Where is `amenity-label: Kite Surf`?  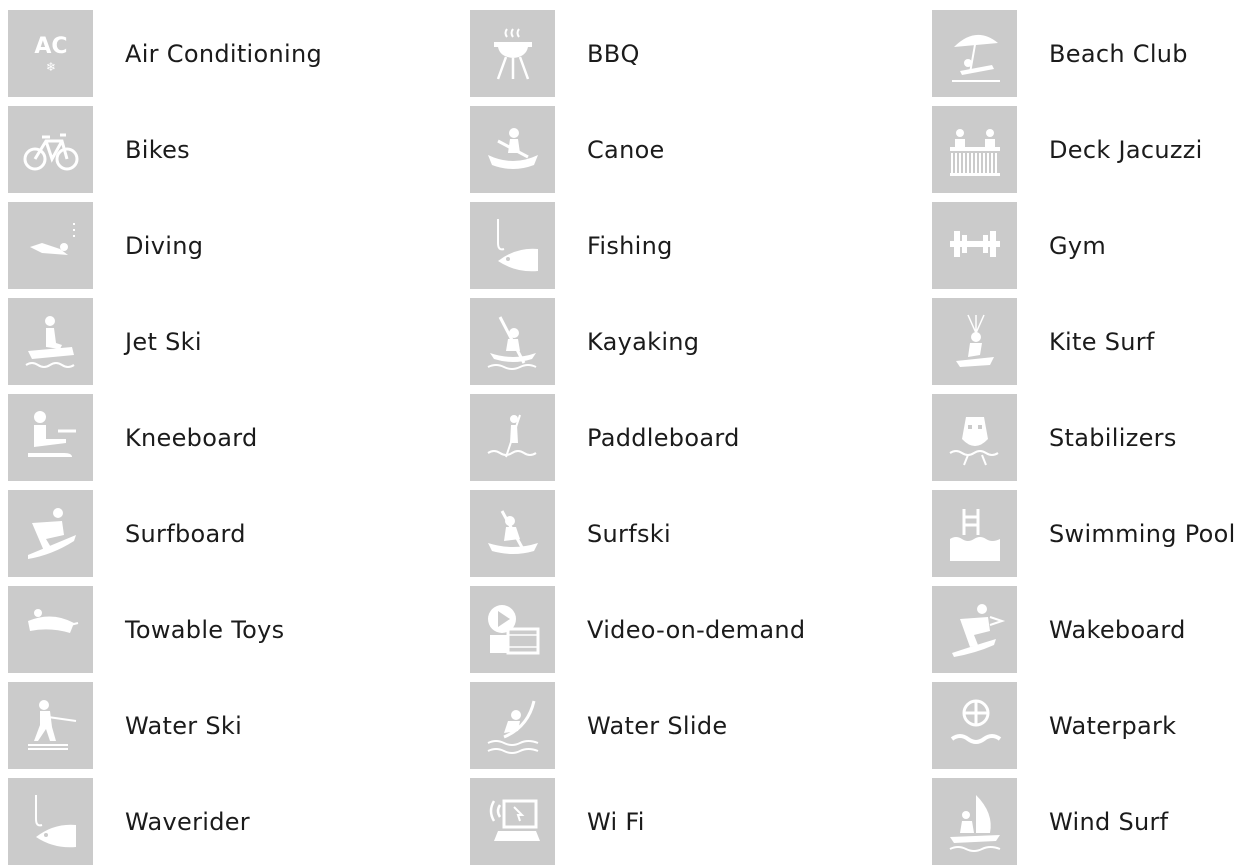 amenity-label: Kite Surf is located at coordinates (1102, 341).